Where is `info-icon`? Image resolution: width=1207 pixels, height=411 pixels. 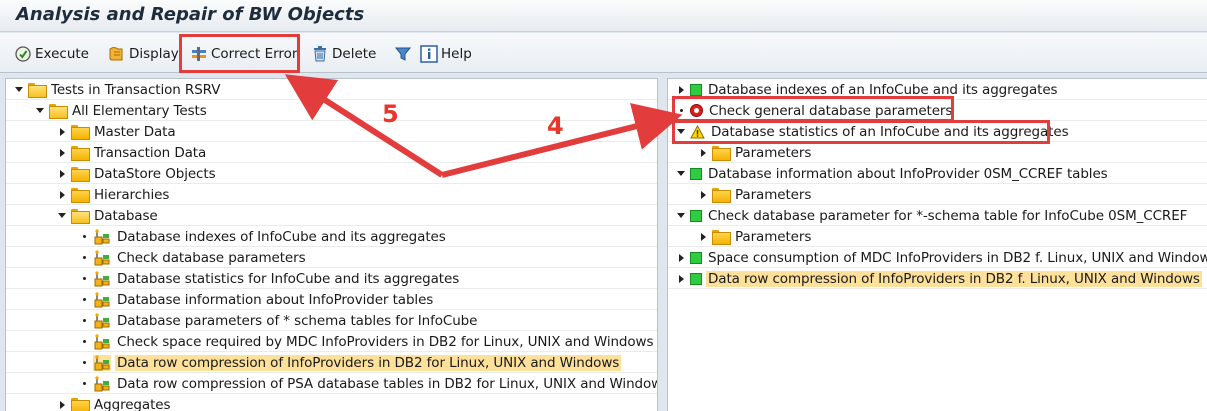
info-icon is located at coordinates (429, 54).